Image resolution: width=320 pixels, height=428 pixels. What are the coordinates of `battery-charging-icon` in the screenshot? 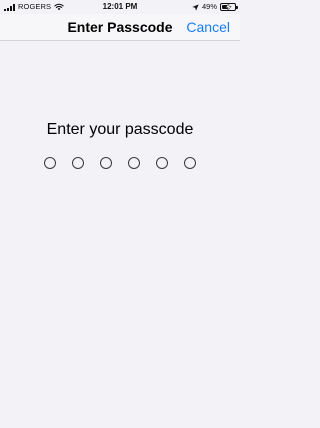 It's located at (229, 7).